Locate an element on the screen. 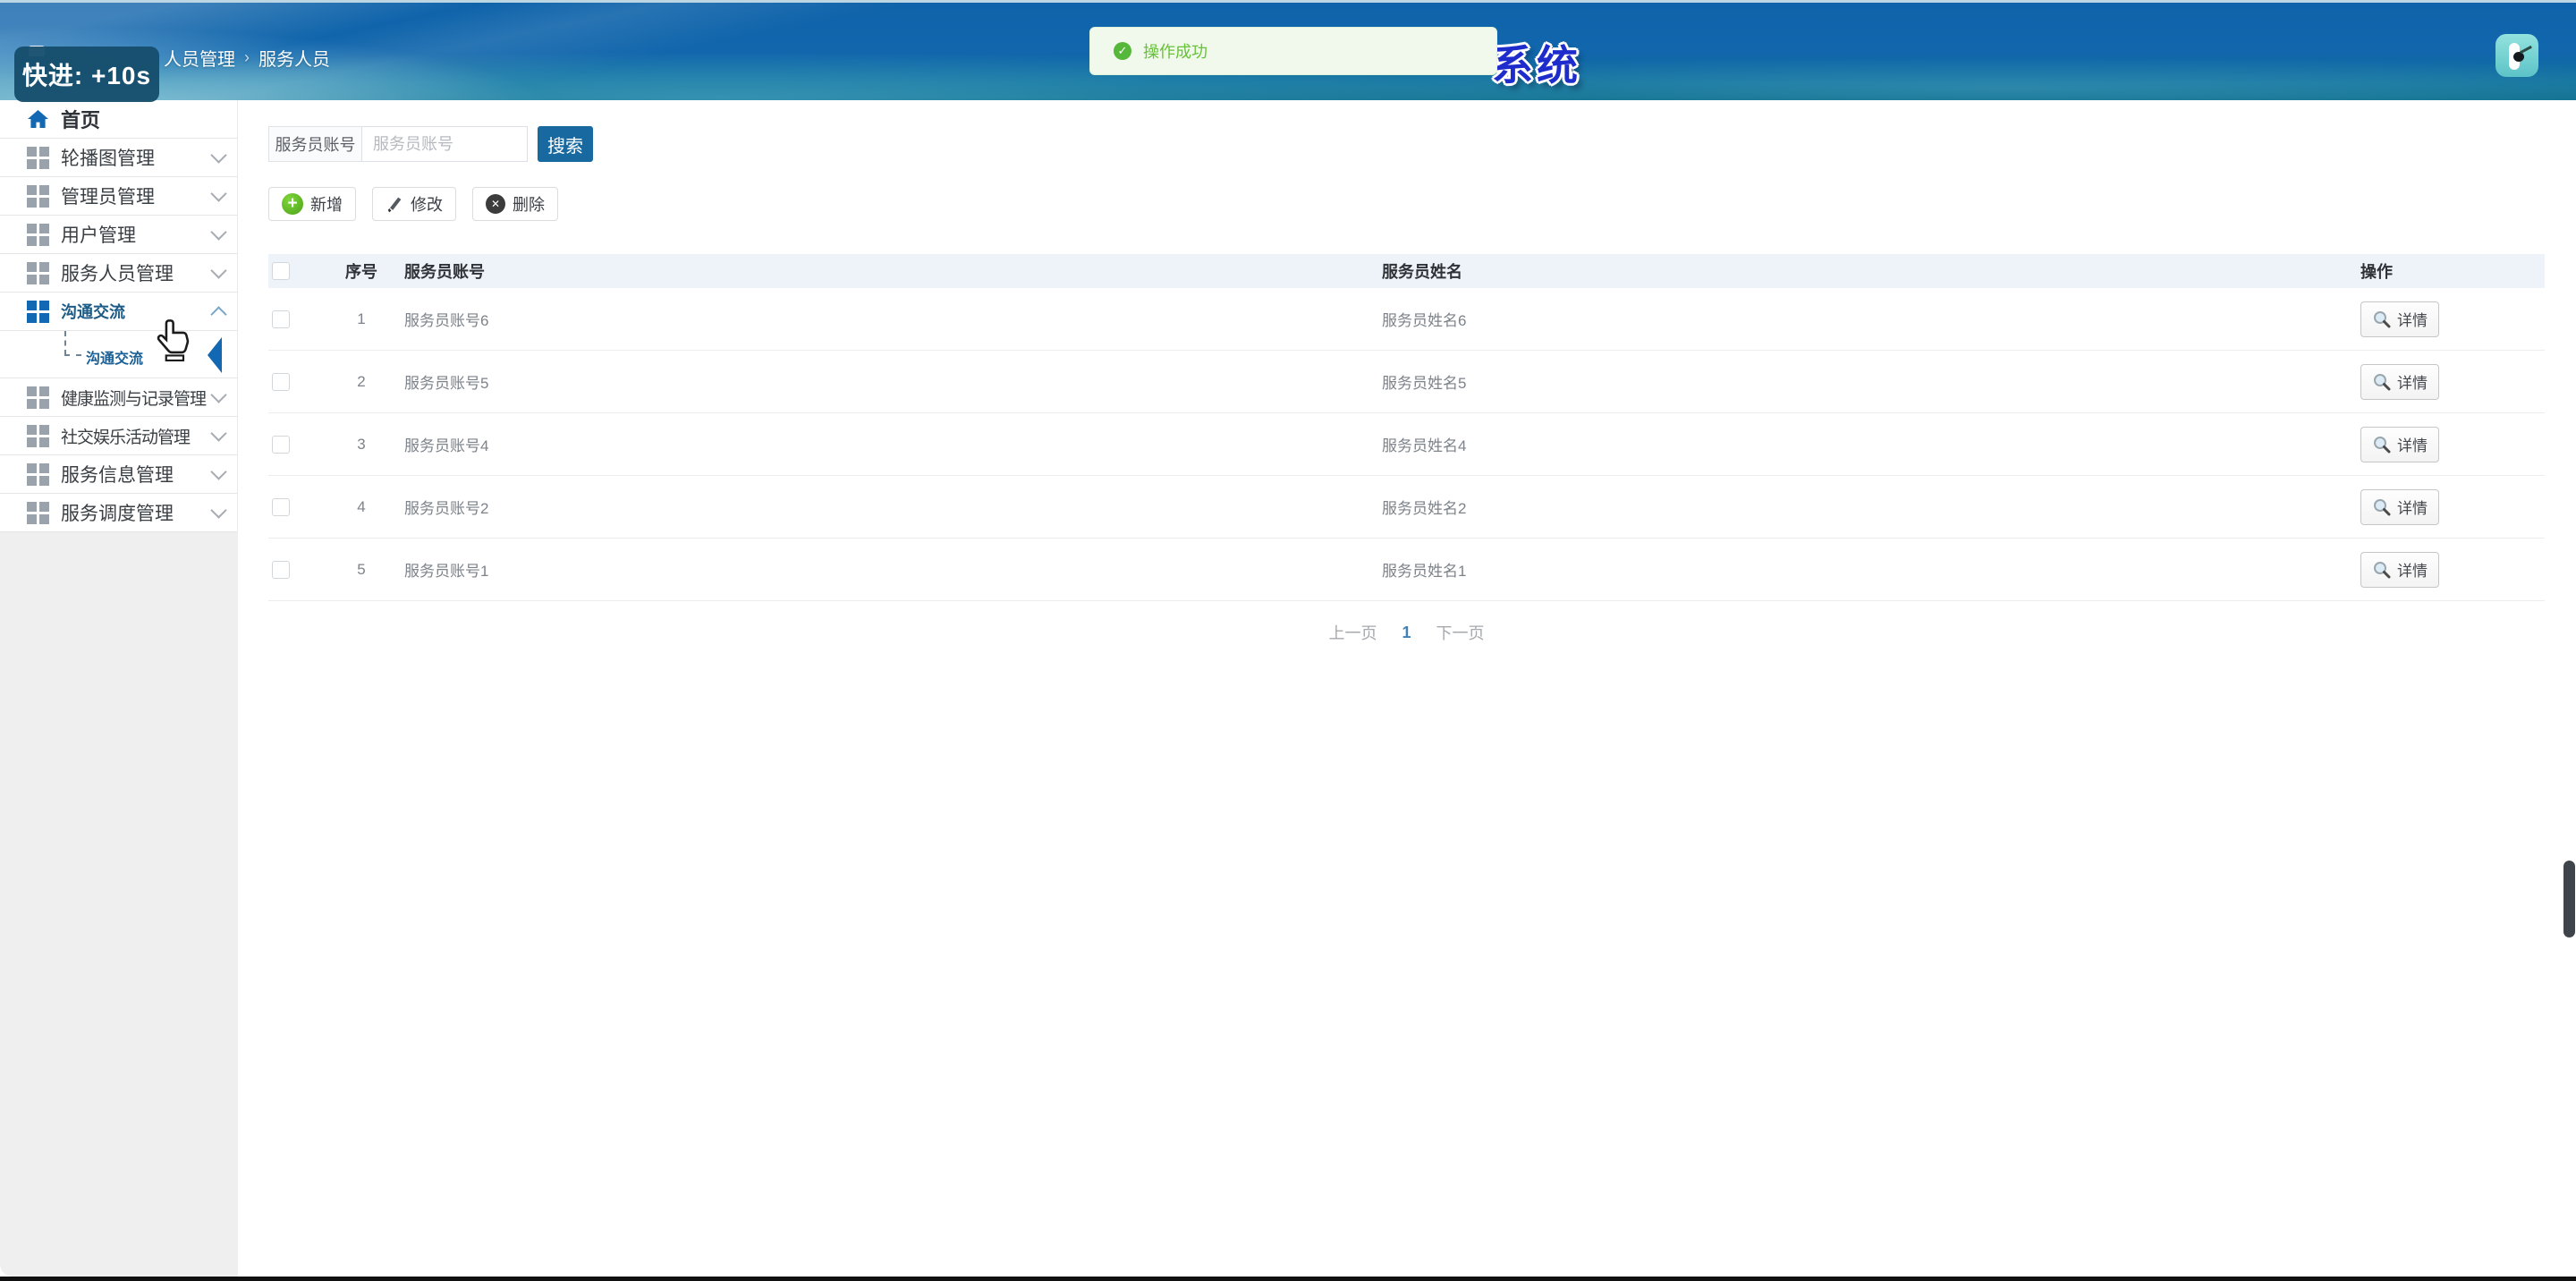 This screenshot has width=2576, height=1281. cell-index: 1 is located at coordinates (361, 318).